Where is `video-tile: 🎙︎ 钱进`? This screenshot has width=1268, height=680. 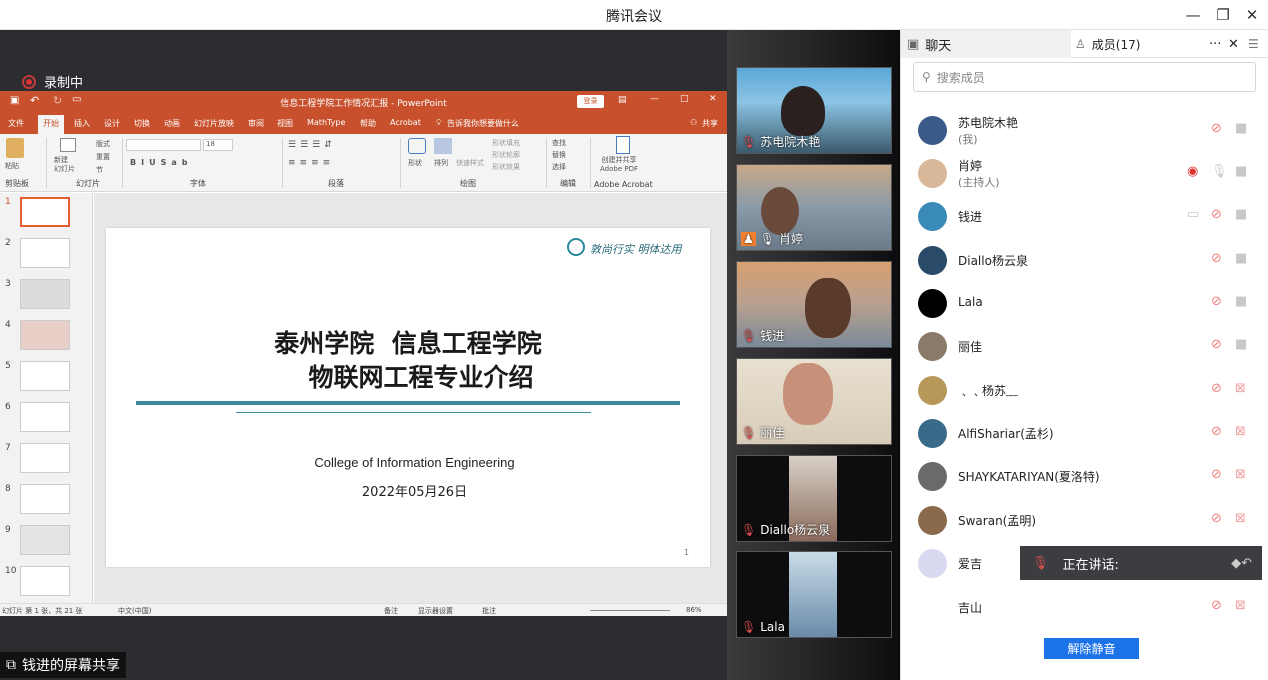
video-tile: 🎙︎ 钱进 is located at coordinates (814, 304).